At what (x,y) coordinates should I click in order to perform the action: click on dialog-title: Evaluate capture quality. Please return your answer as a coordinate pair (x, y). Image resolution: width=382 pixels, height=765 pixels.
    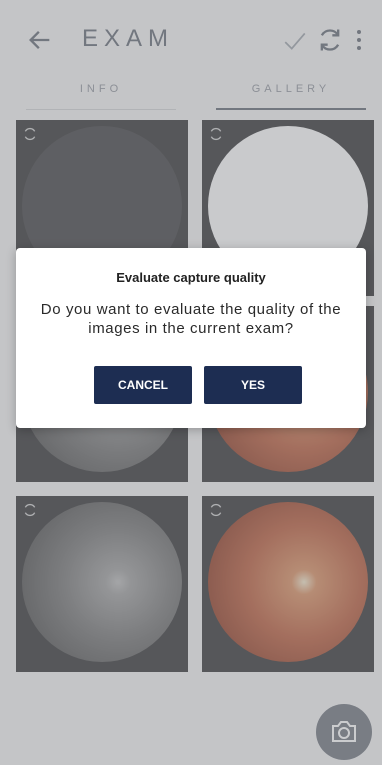
    Looking at the image, I should click on (191, 277).